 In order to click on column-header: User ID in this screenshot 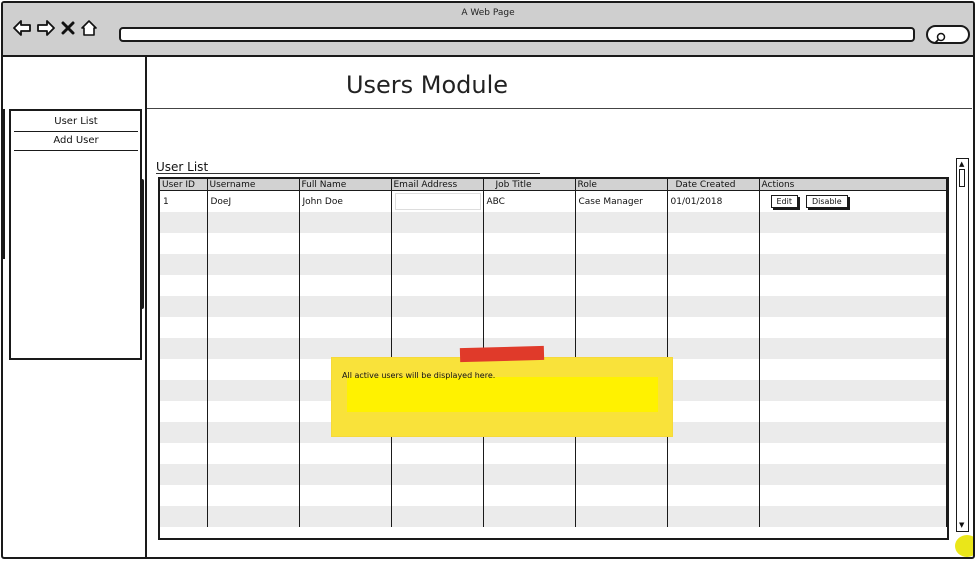, I will do `click(184, 185)`.